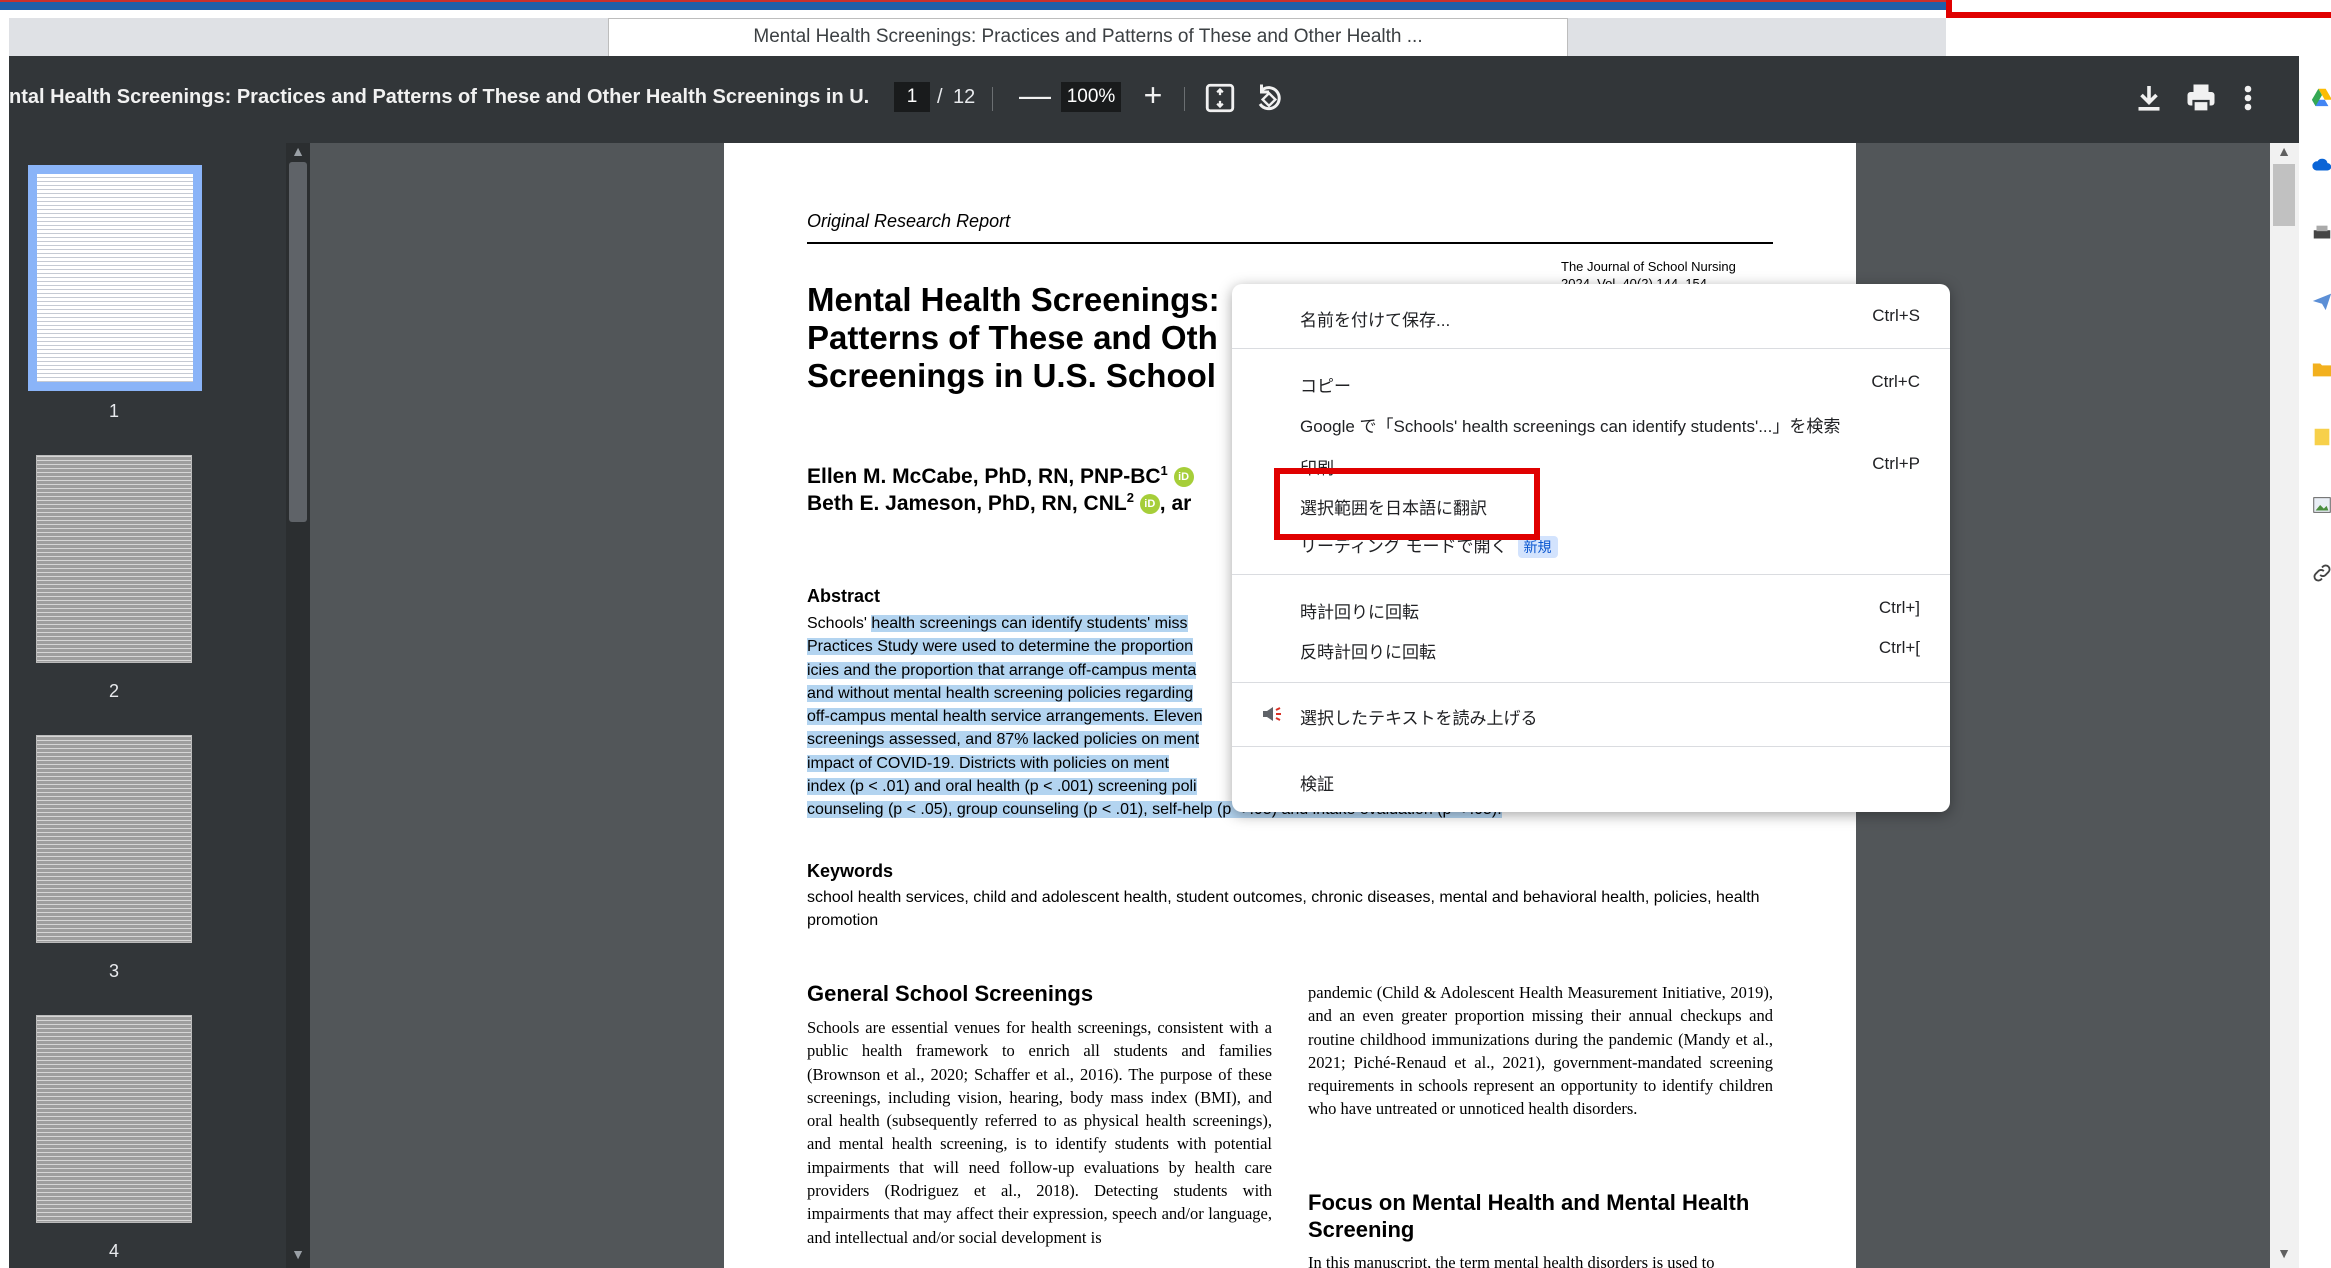  What do you see at coordinates (909, 221) in the screenshot?
I see `report-type-label: Original Research Report` at bounding box center [909, 221].